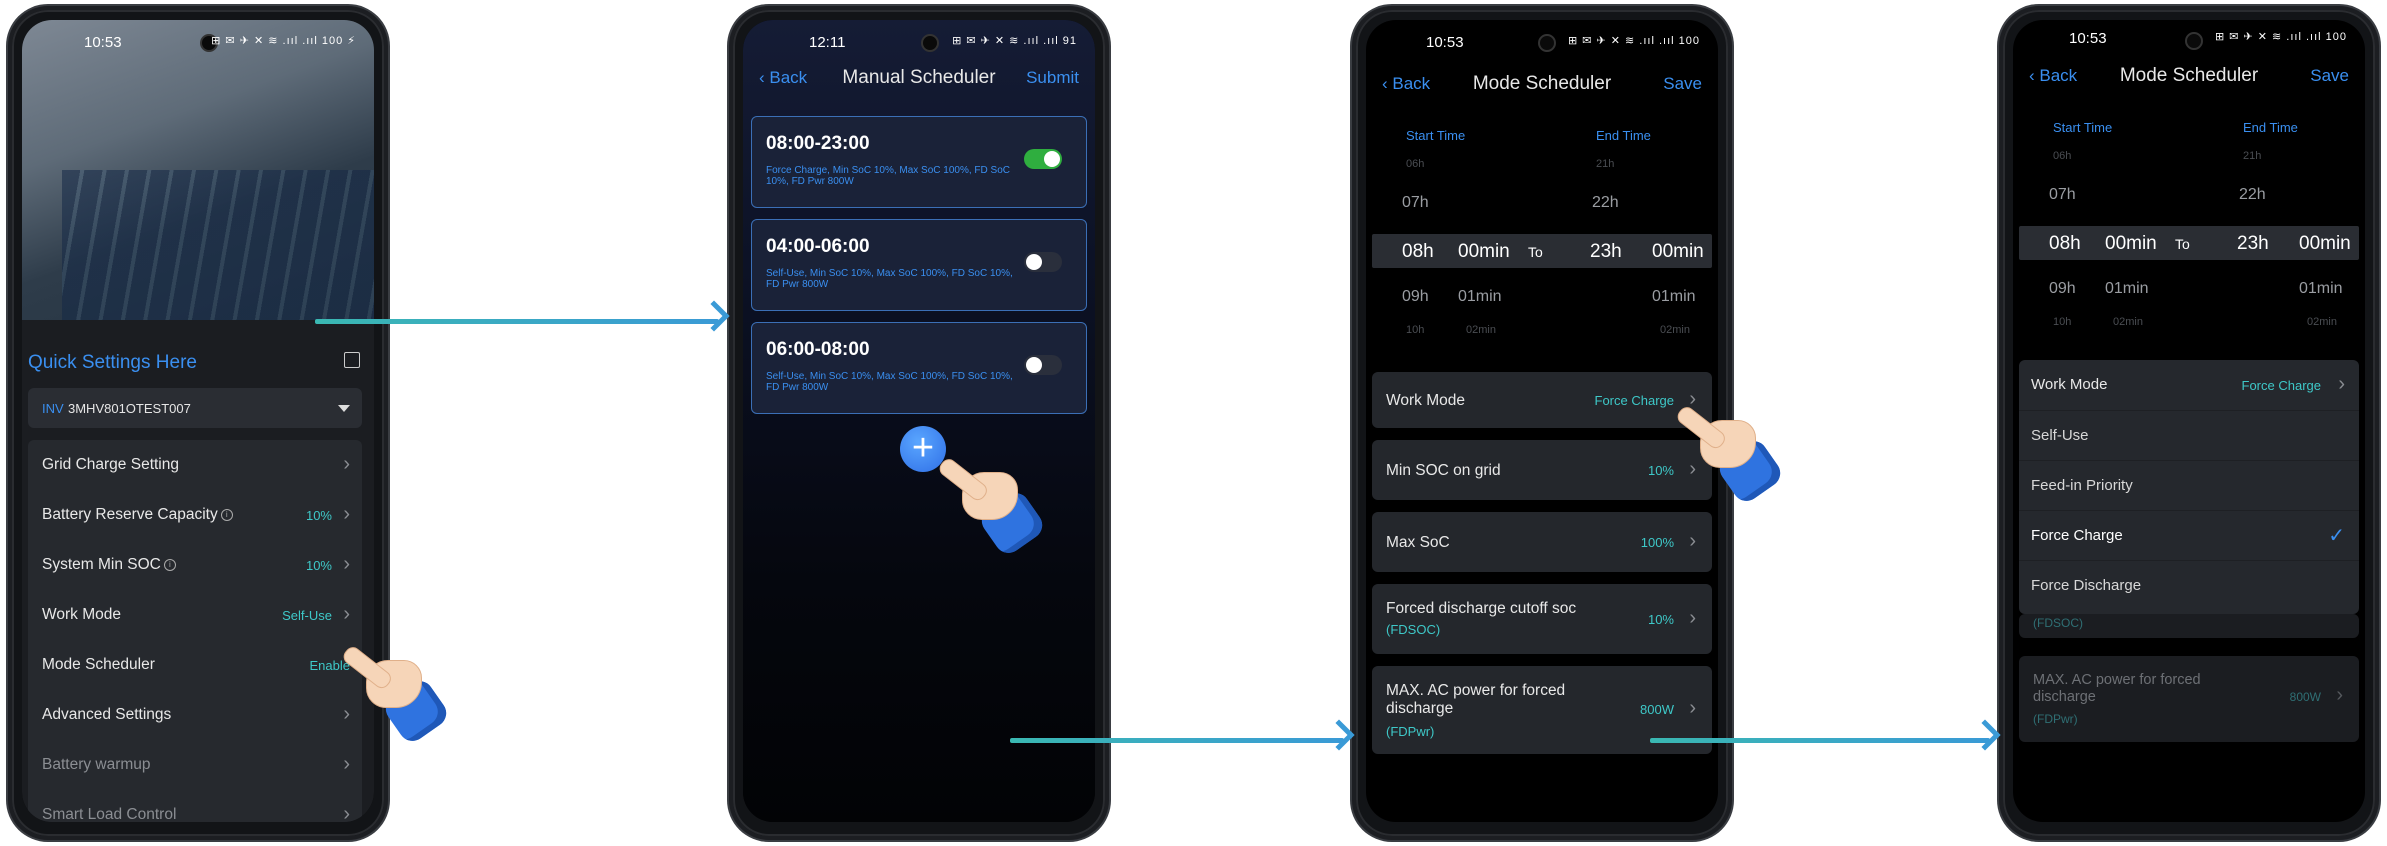  Describe the element at coordinates (2189, 76) in the screenshot. I see `nav-bar: ‹ Back Mode Scheduler Save` at that location.